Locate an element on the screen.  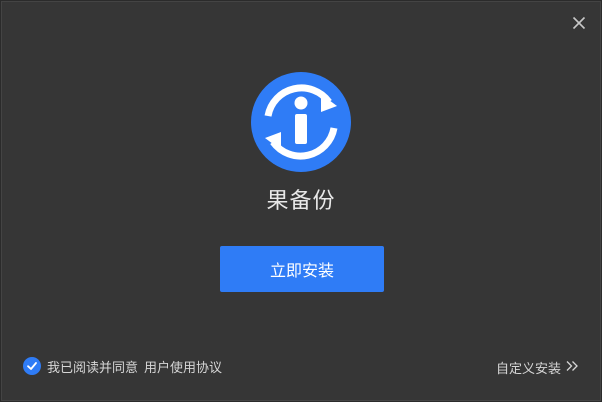
app-title: 果备份 is located at coordinates (301, 201).